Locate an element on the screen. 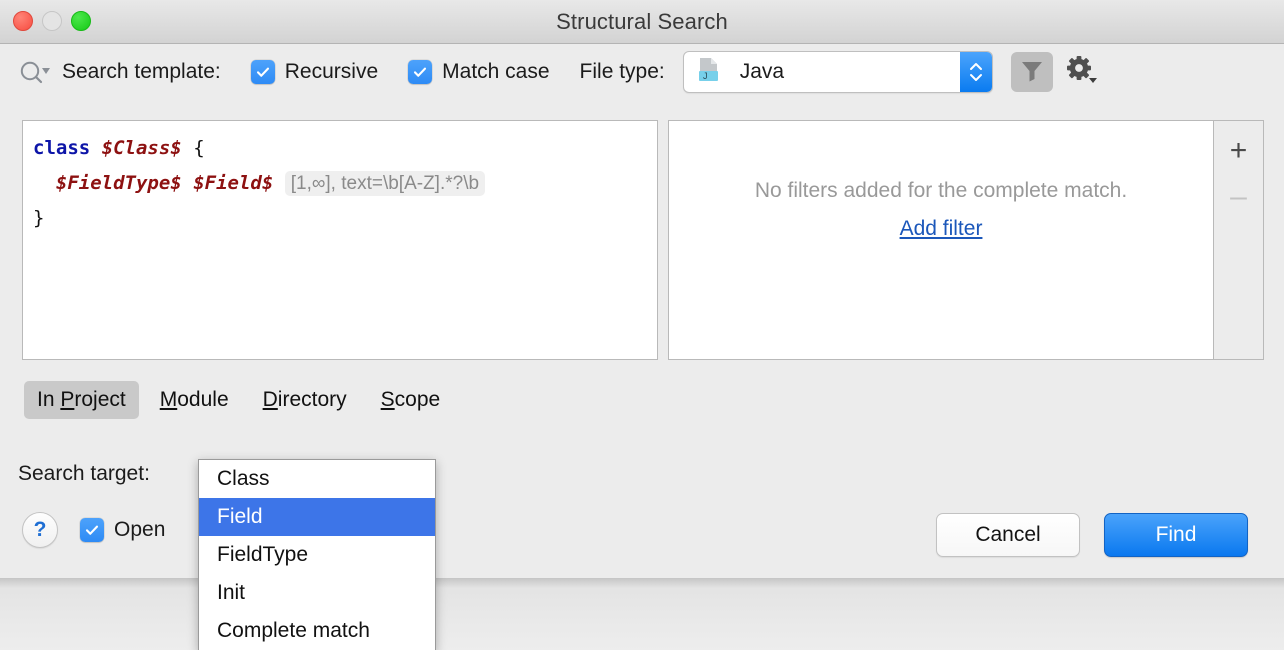  mnemonic-letter: S is located at coordinates (387, 399).